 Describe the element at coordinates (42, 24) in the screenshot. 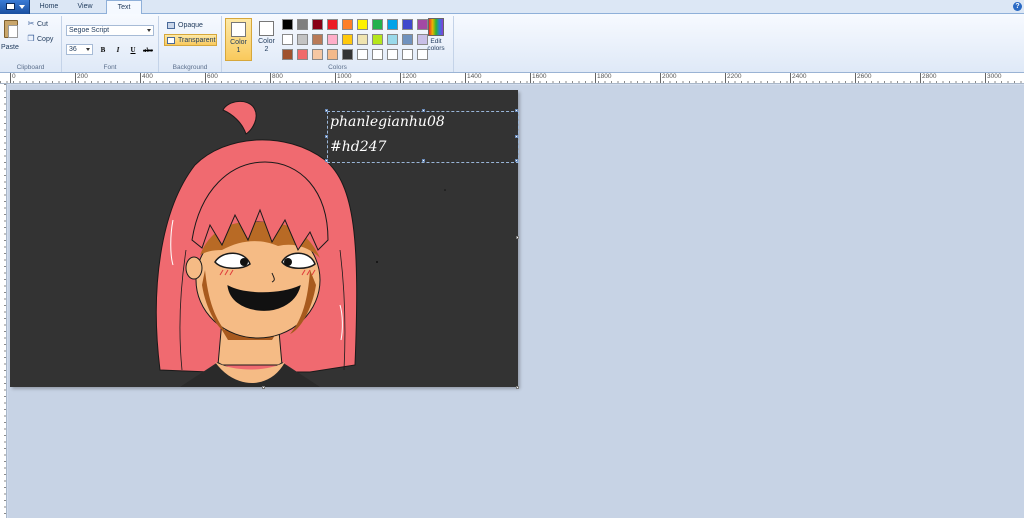

I see `cut-label: Cut` at that location.